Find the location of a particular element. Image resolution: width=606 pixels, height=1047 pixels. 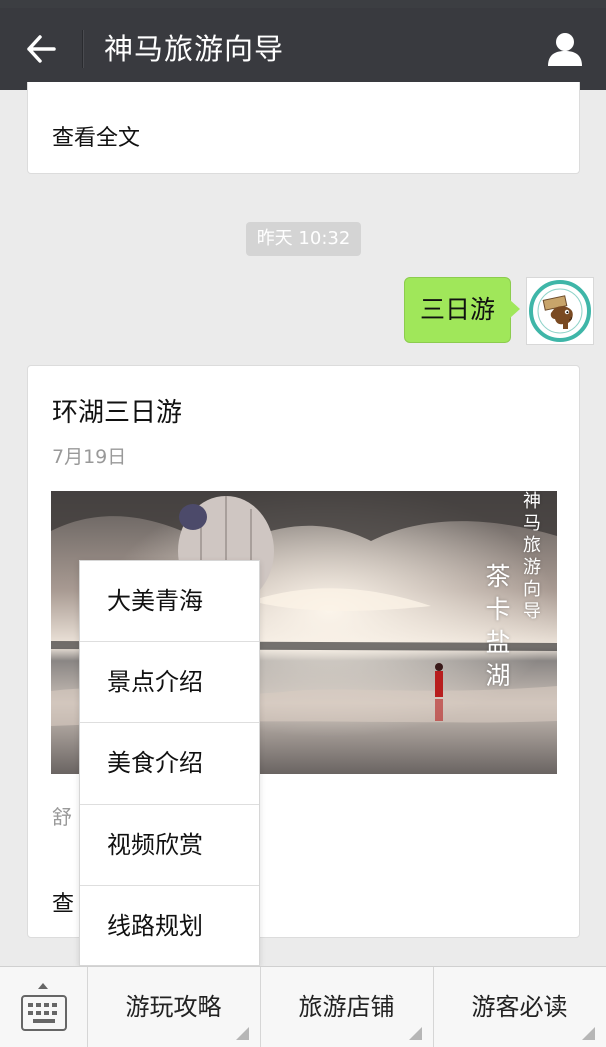

read-full-link: 查看全文 is located at coordinates (96, 136).